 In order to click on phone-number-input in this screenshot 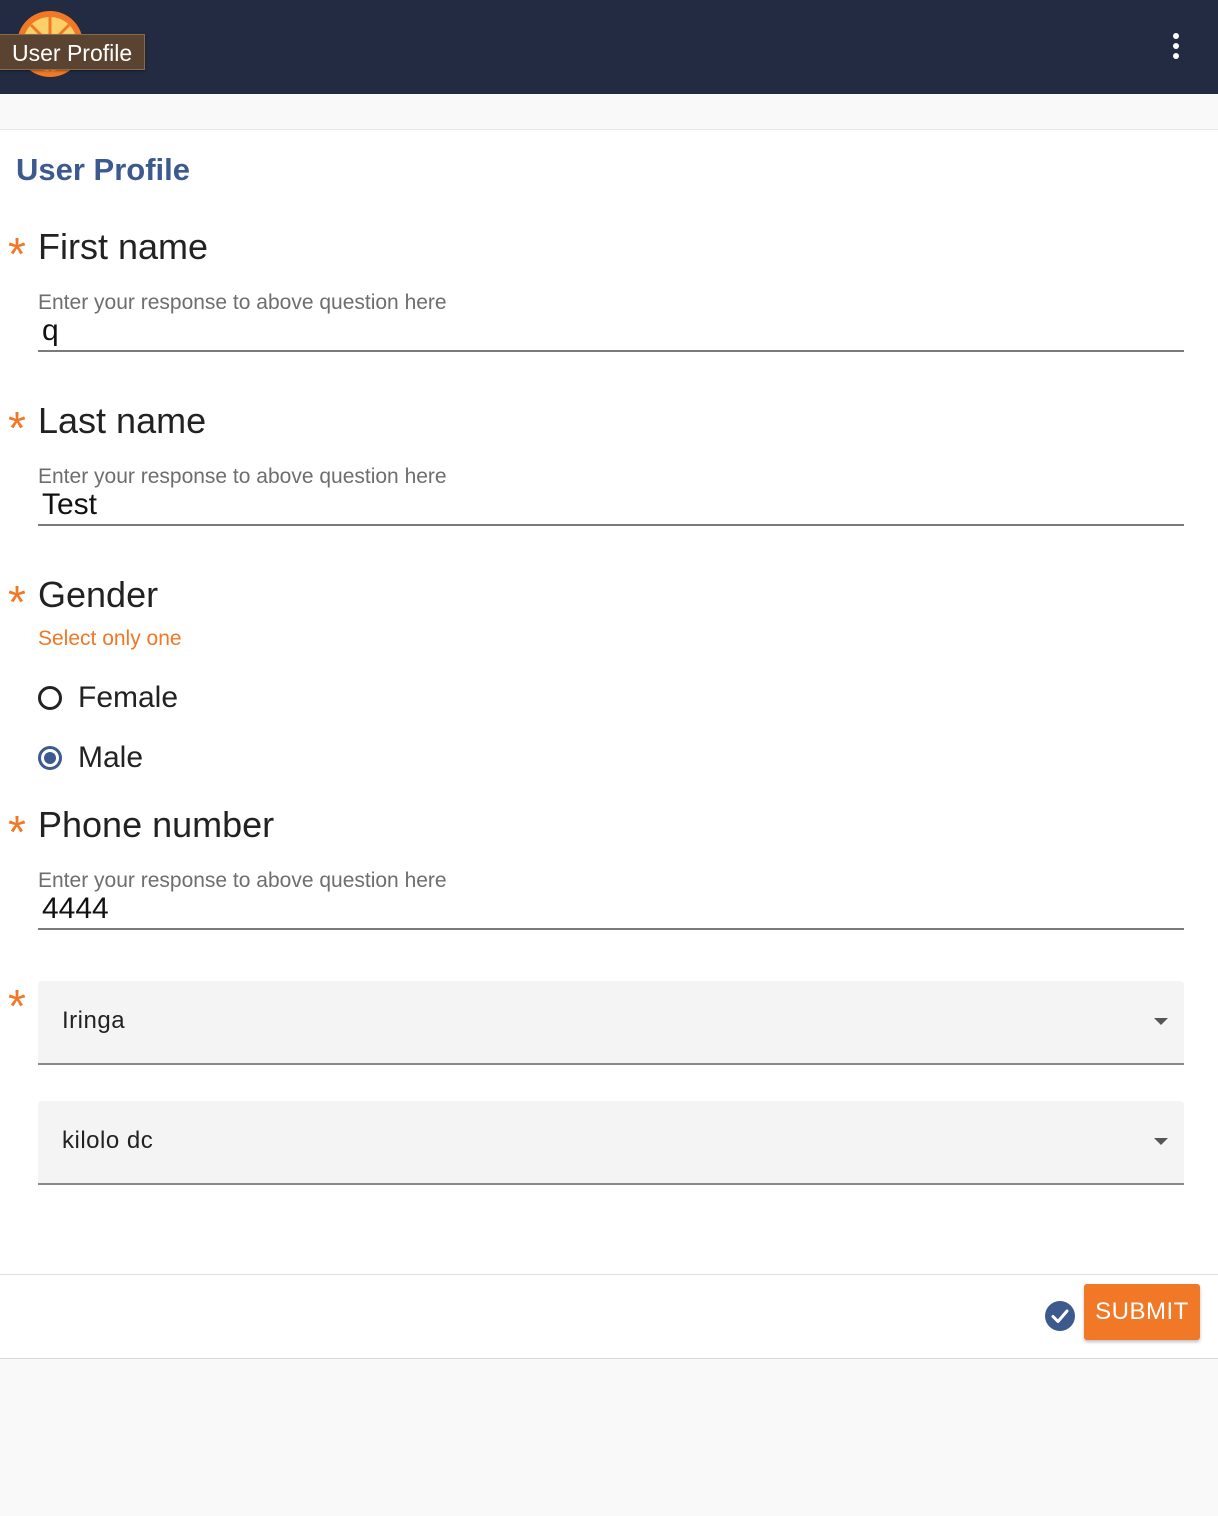, I will do `click(611, 910)`.